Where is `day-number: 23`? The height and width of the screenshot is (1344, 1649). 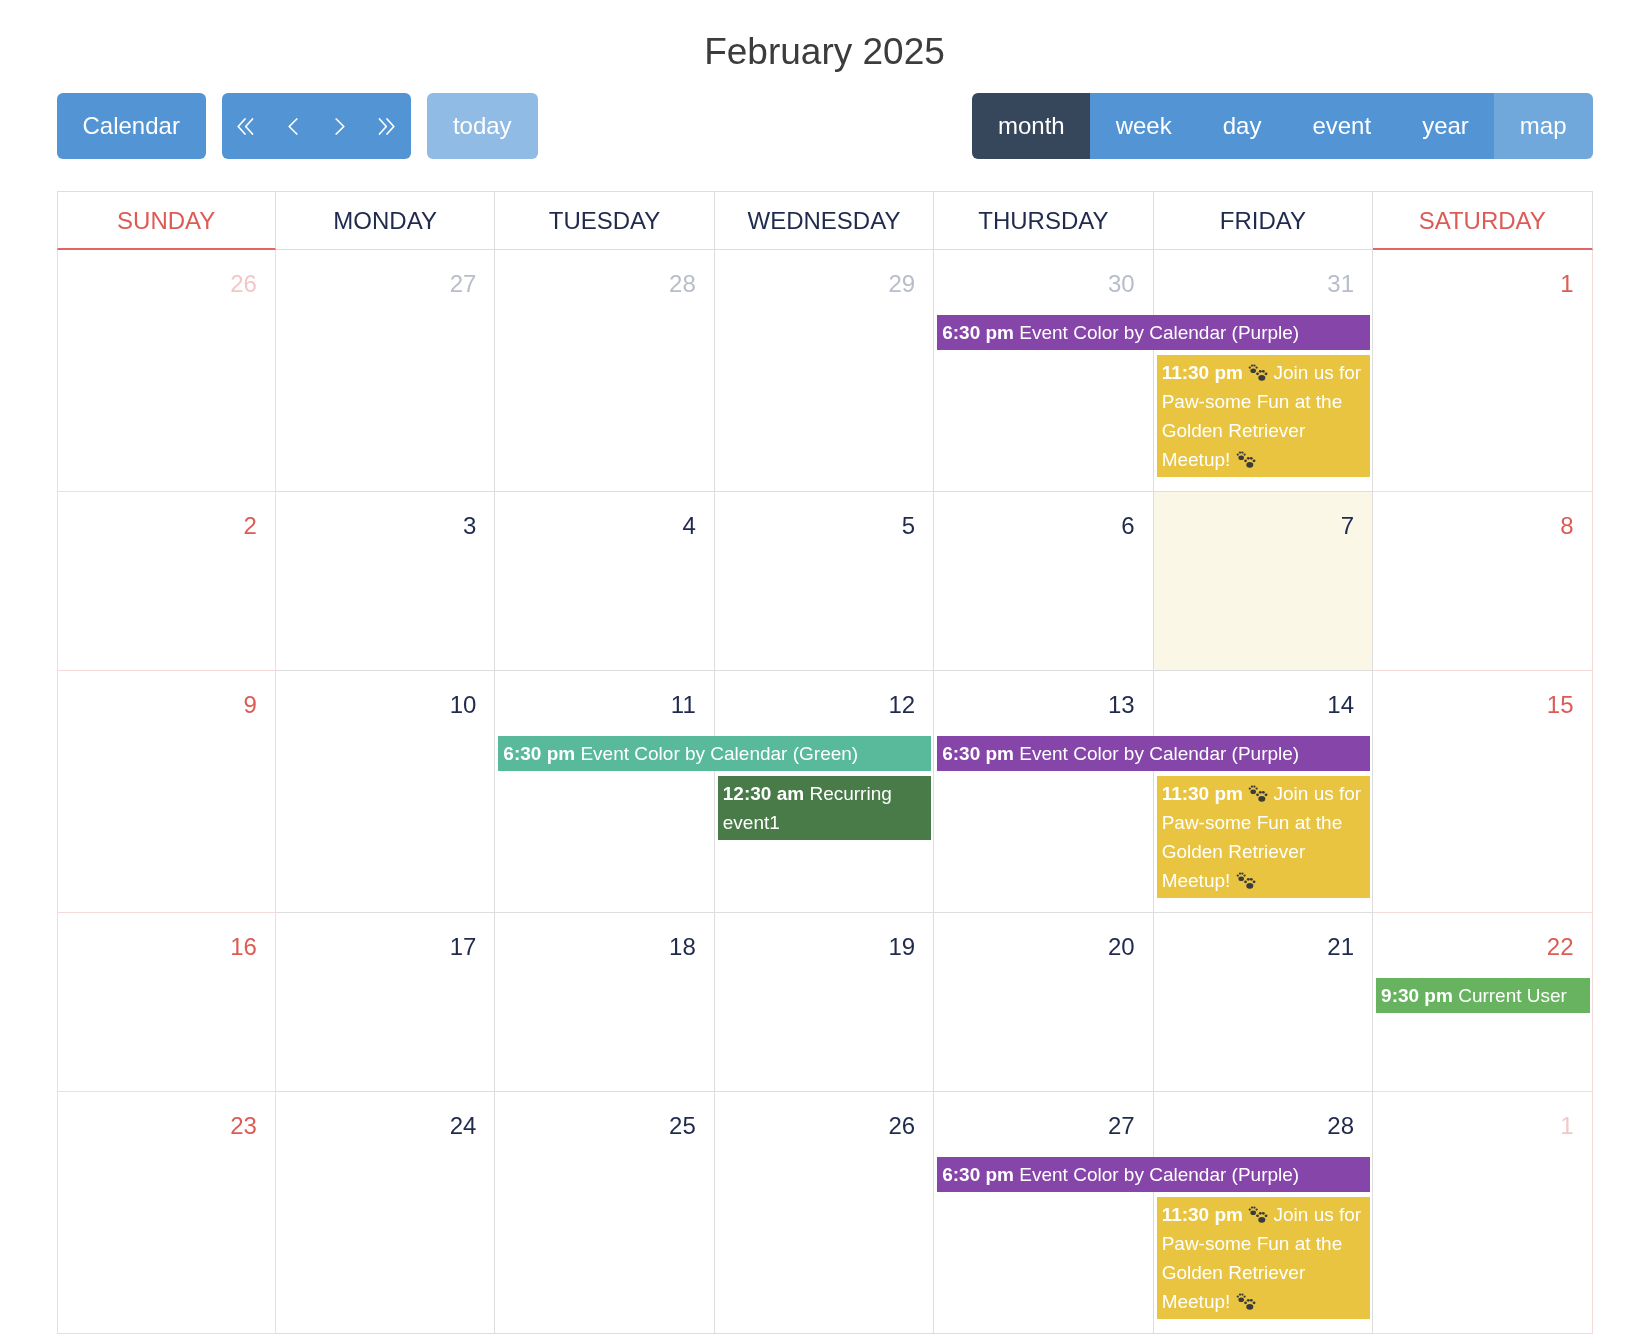
day-number: 23 is located at coordinates (244, 1126).